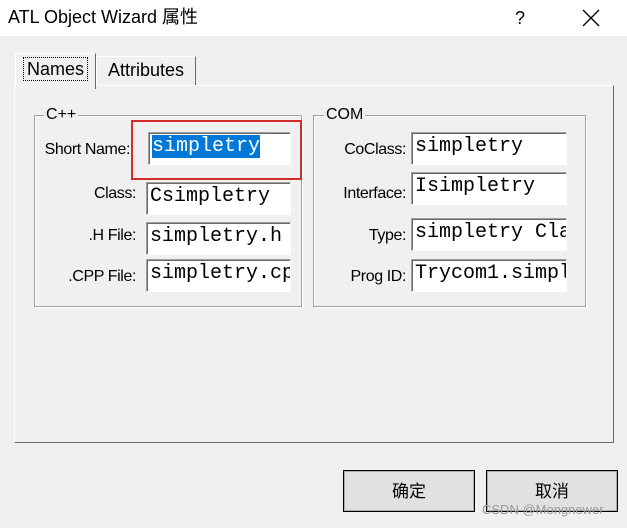 This screenshot has width=627, height=528. What do you see at coordinates (102, 276) in the screenshot?
I see `cpp-file-label: .CPP File:` at bounding box center [102, 276].